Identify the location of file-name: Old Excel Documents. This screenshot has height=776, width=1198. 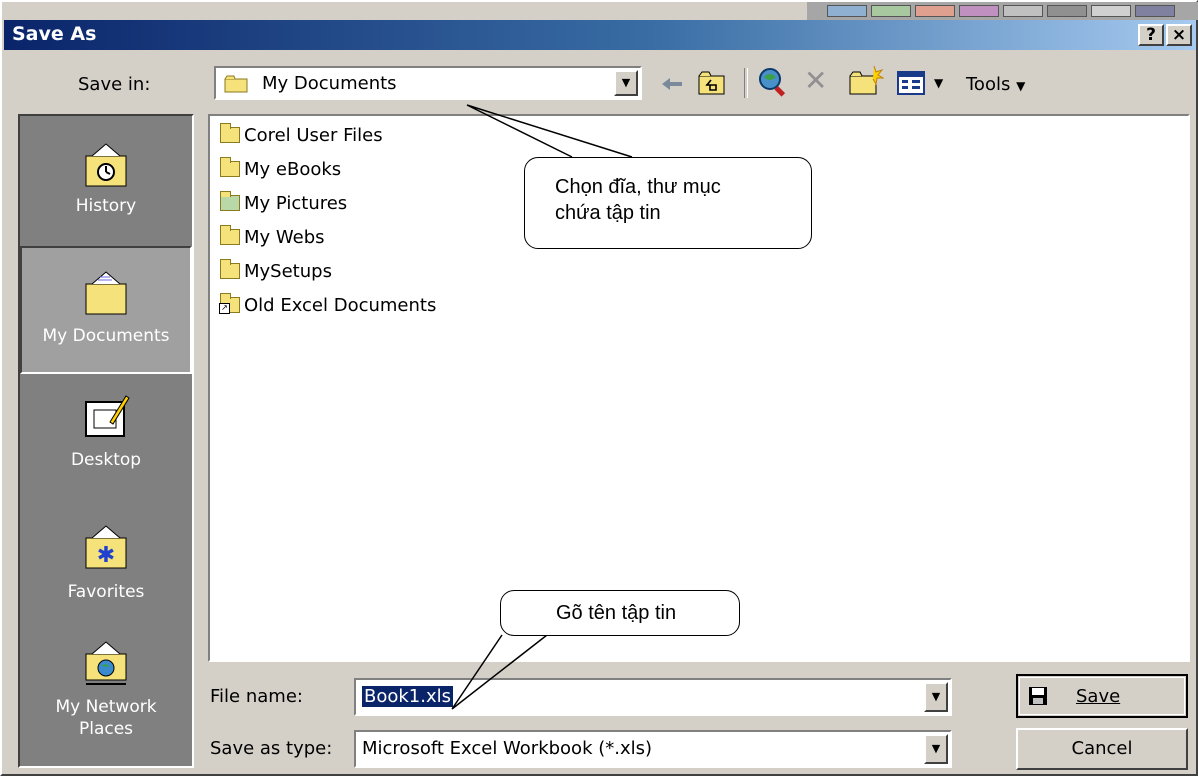
(340, 305).